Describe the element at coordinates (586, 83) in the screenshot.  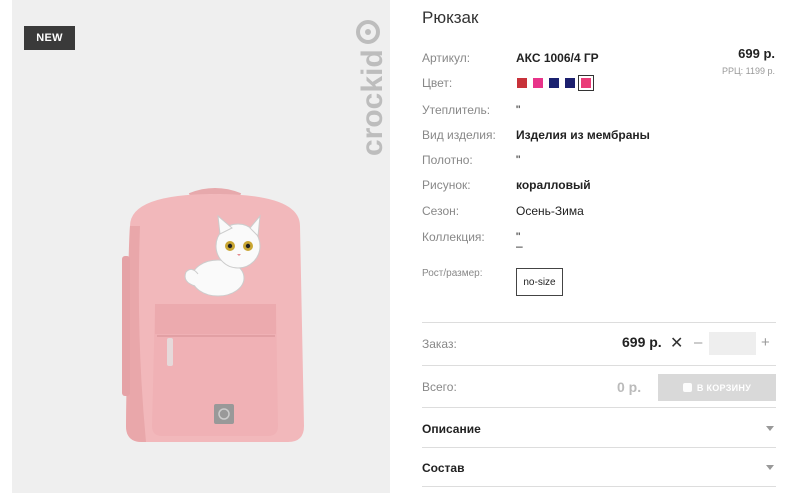
I see `color-swatch-selected` at that location.